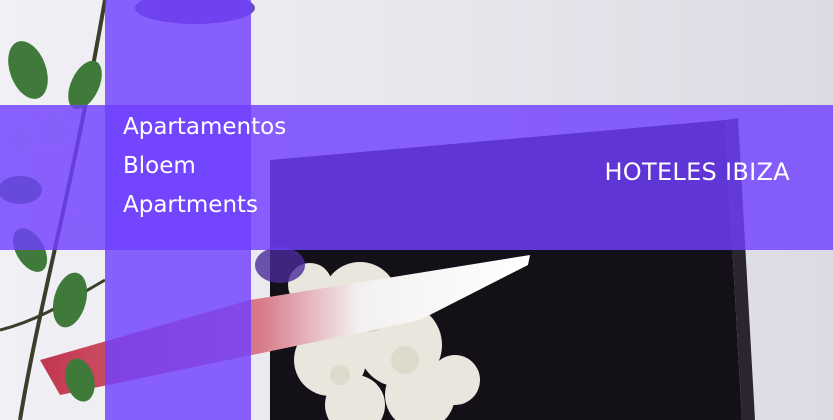  What do you see at coordinates (191, 205) in the screenshot?
I see `hotel-name-line: Apartments` at bounding box center [191, 205].